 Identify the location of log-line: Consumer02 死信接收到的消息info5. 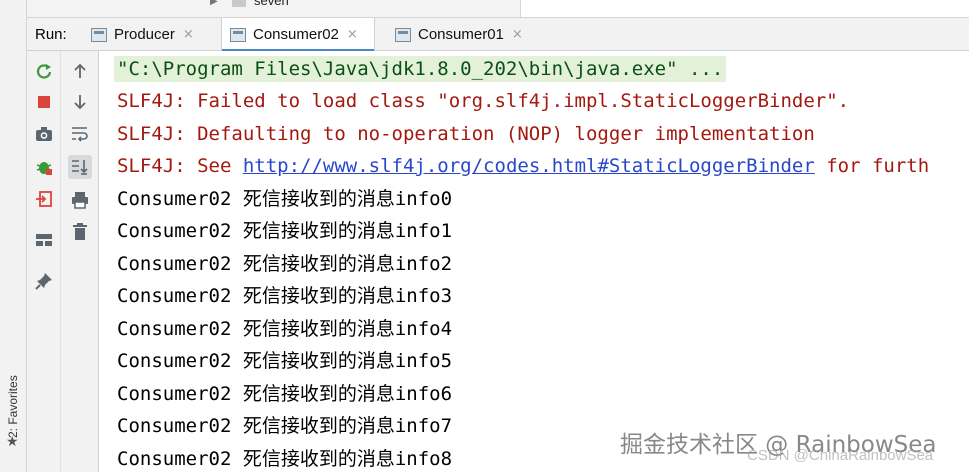
(285, 361).